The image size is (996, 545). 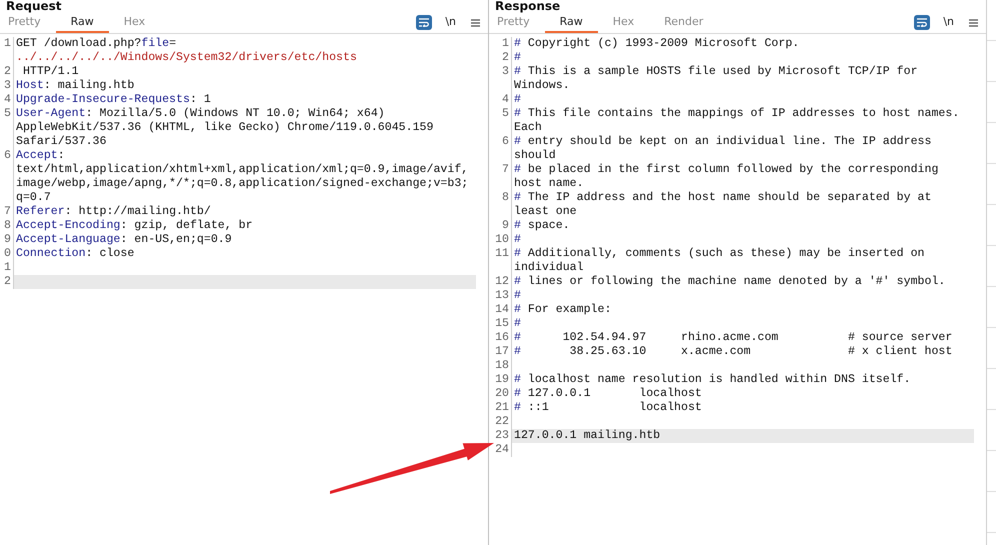 What do you see at coordinates (500, 422) in the screenshot?
I see `line-number: 22` at bounding box center [500, 422].